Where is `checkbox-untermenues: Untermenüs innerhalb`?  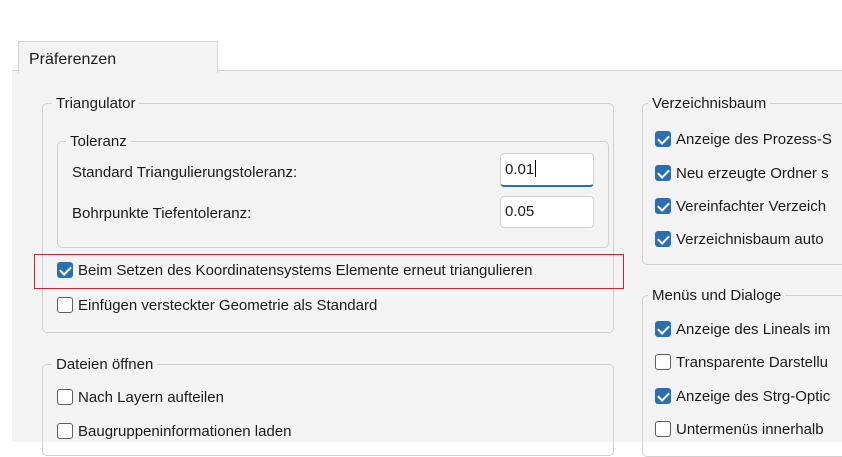 checkbox-untermenues: Untermenüs innerhalb is located at coordinates (739, 431).